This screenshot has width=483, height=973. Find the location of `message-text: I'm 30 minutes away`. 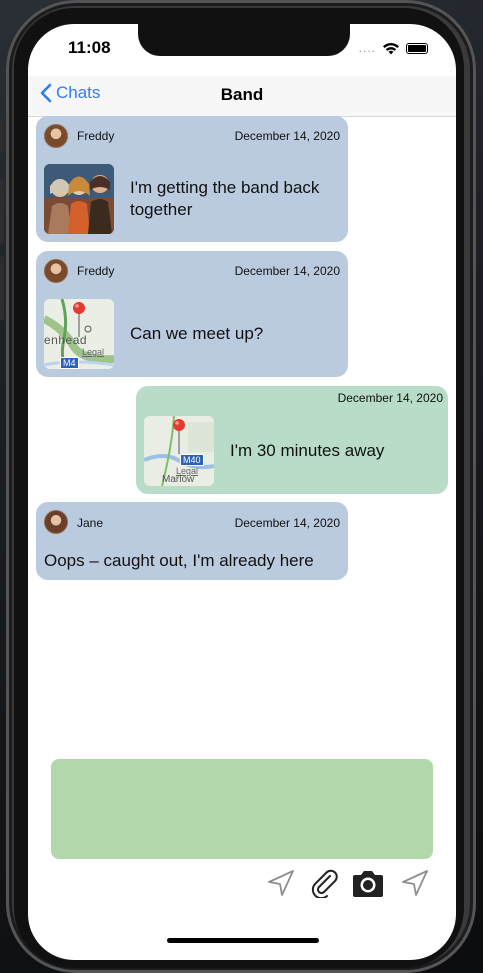

message-text: I'm 30 minutes away is located at coordinates (307, 450).